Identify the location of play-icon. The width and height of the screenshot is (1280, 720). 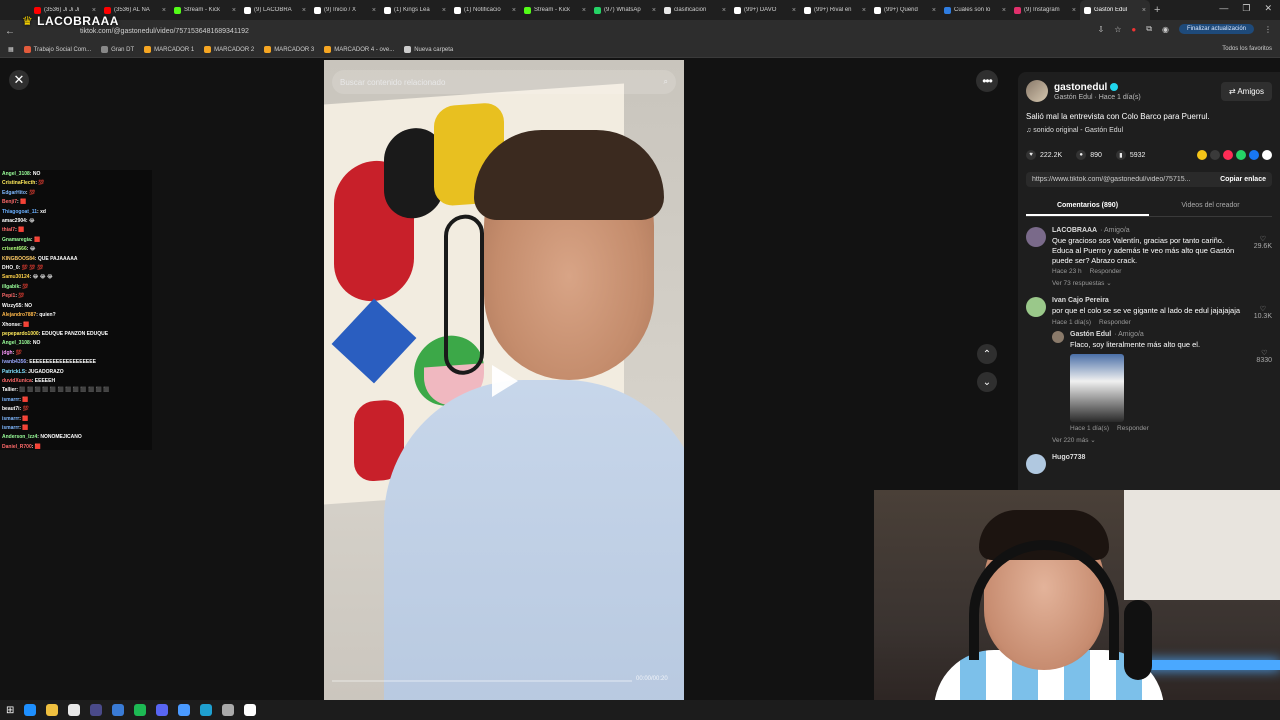
(505, 381).